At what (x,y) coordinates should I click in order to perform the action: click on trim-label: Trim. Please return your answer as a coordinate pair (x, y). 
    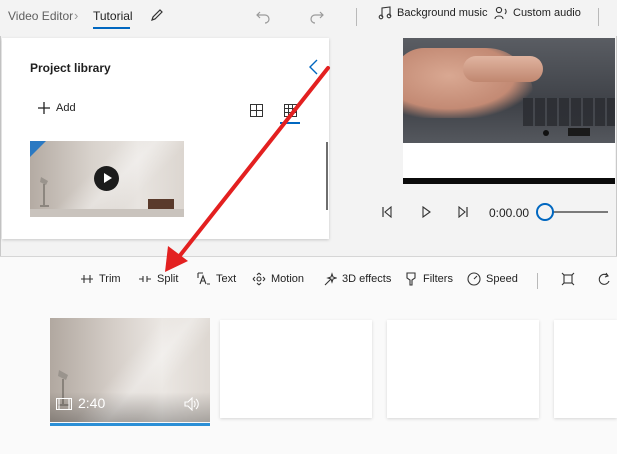
    Looking at the image, I should click on (110, 279).